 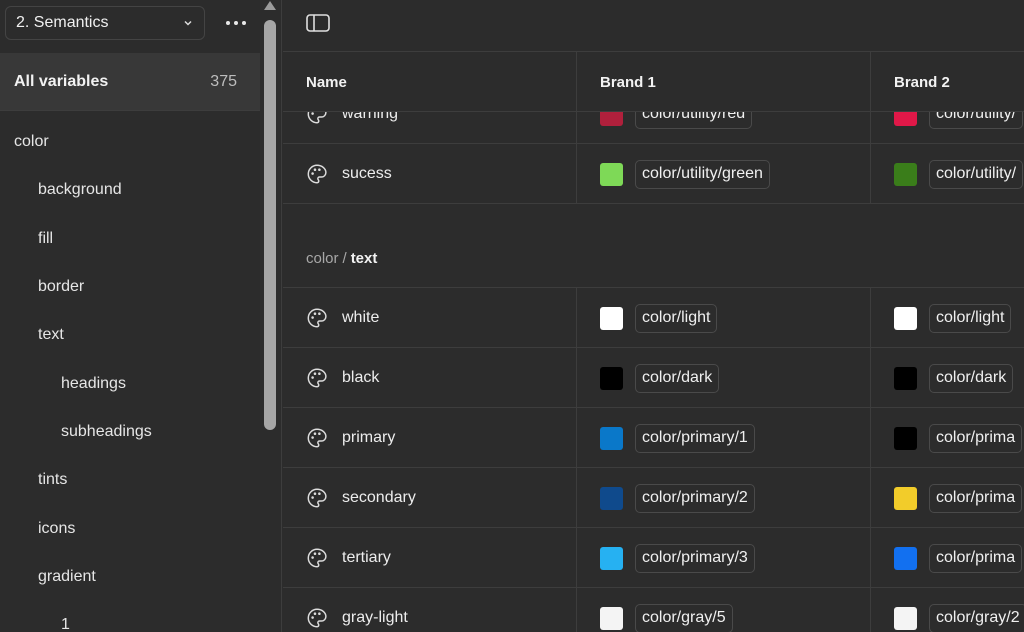 What do you see at coordinates (361, 498) in the screenshot?
I see `variable-name-cell: secondary` at bounding box center [361, 498].